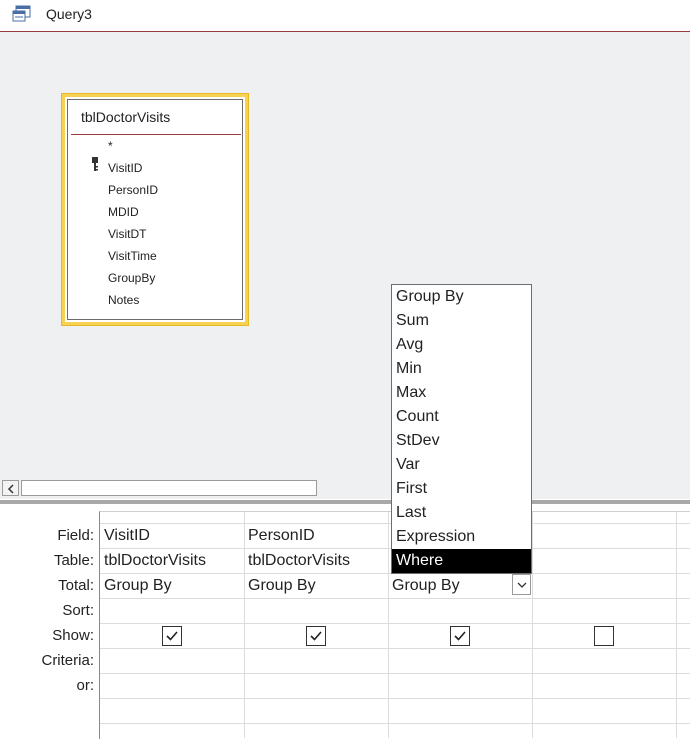  What do you see at coordinates (123, 212) in the screenshot?
I see `field-item-mdid: MDID` at bounding box center [123, 212].